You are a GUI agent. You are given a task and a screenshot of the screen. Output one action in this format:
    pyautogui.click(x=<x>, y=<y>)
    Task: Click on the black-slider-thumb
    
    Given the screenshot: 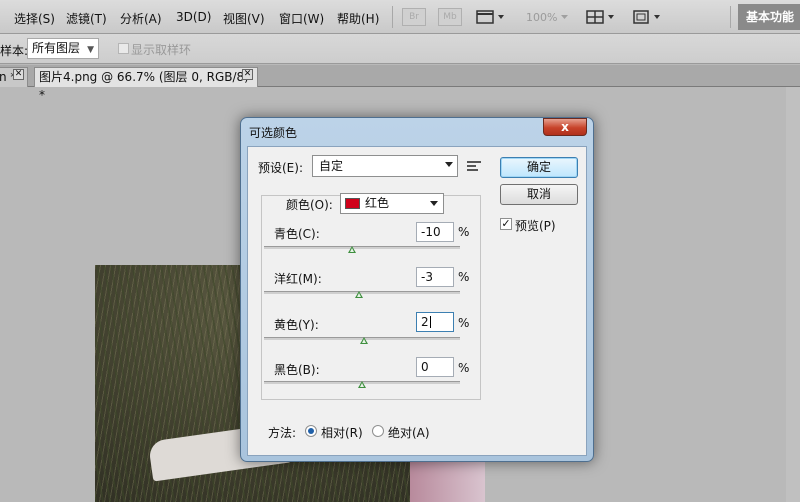 What is the action you would take?
    pyautogui.click(x=362, y=384)
    